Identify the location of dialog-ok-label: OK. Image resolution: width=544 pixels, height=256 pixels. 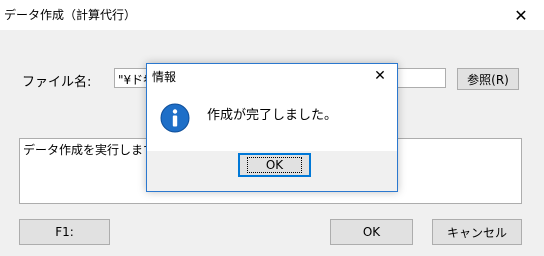
(274, 165).